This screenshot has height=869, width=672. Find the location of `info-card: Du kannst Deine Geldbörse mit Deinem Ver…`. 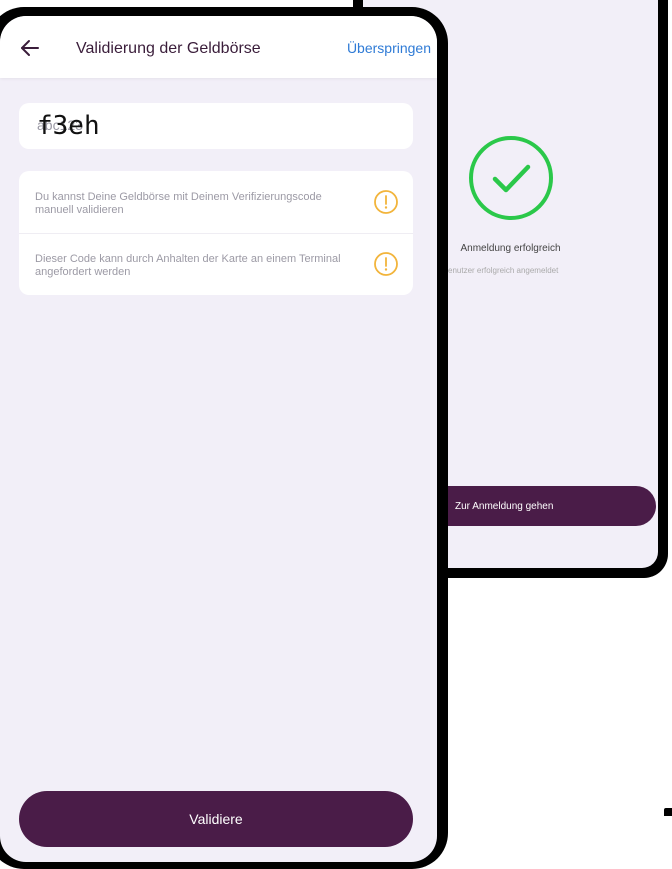

info-card: Du kannst Deine Geldbörse mit Deinem Ver… is located at coordinates (216, 233).